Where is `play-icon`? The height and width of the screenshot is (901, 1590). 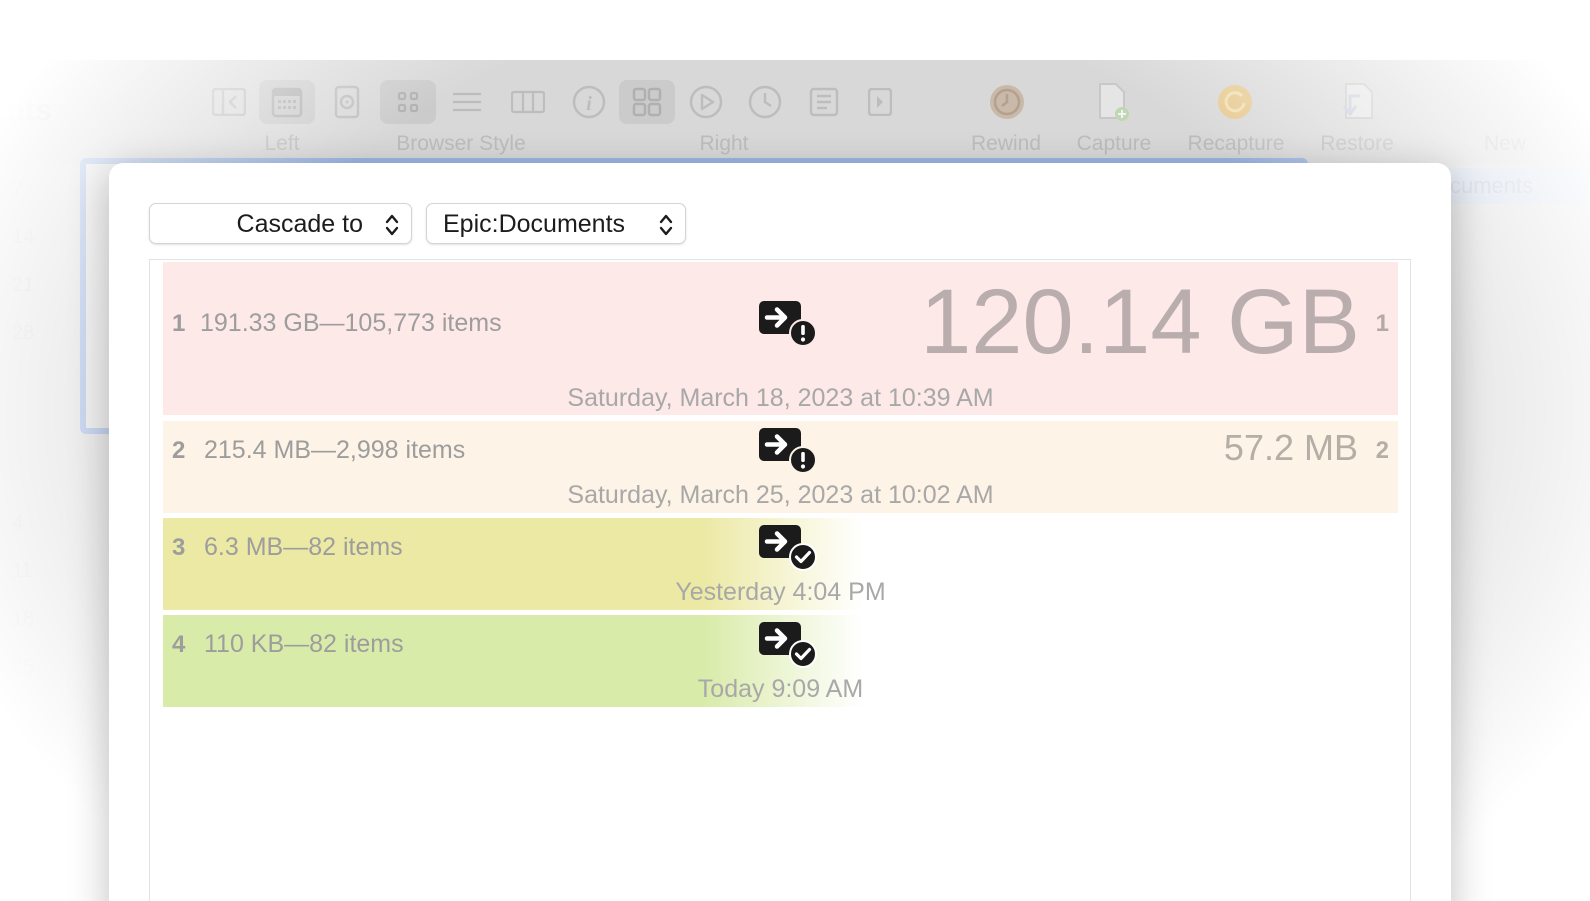
play-icon is located at coordinates (706, 102).